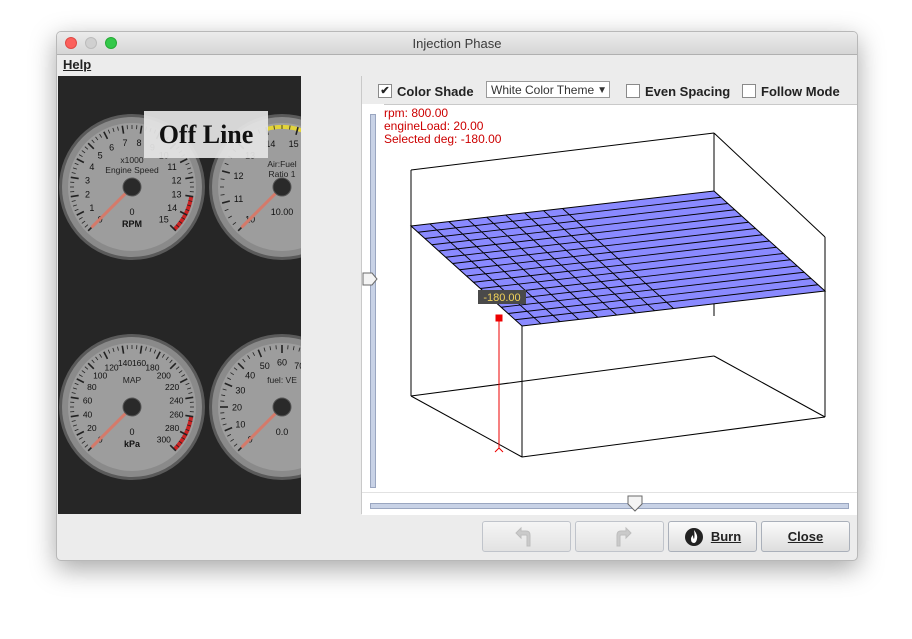  Describe the element at coordinates (443, 139) in the screenshot. I see `info-selected-deg: Selected deg: -180.00` at that location.